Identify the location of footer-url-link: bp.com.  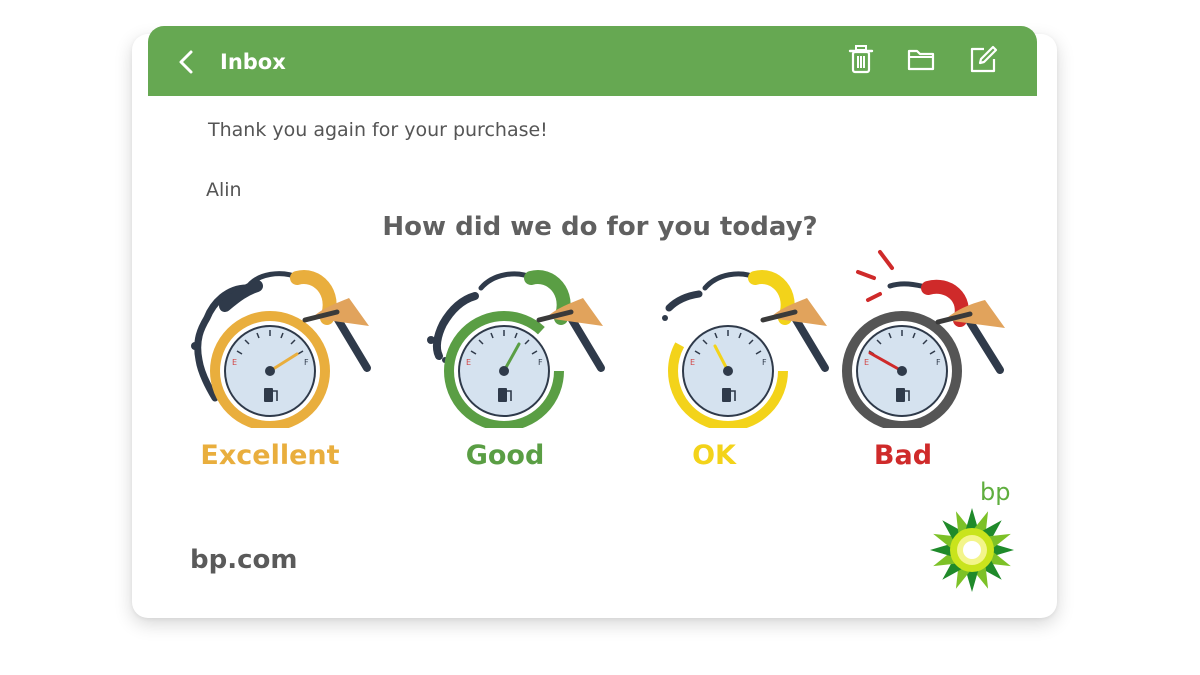
(243, 560).